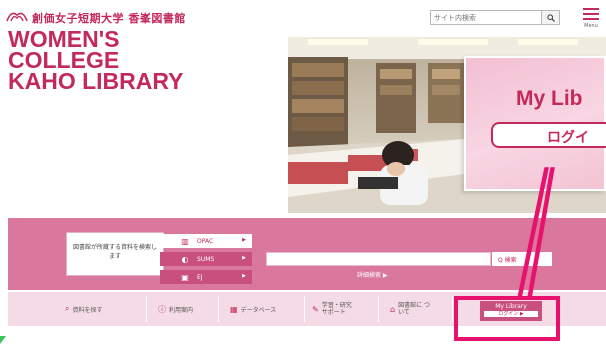 This screenshot has height=344, width=606. What do you see at coordinates (568, 138) in the screenshot?
I see `mylibrary-login-label: ログイ` at bounding box center [568, 138].